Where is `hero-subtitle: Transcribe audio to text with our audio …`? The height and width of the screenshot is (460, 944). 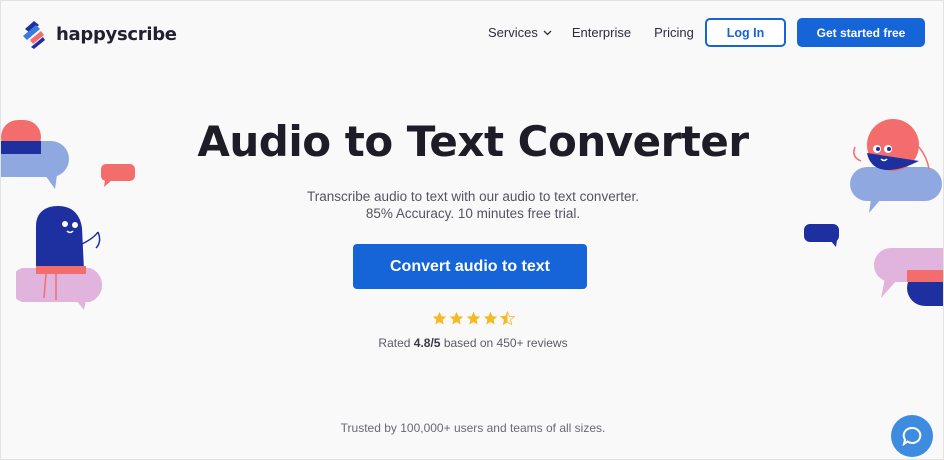 hero-subtitle: Transcribe audio to text with our audio … is located at coordinates (472, 205).